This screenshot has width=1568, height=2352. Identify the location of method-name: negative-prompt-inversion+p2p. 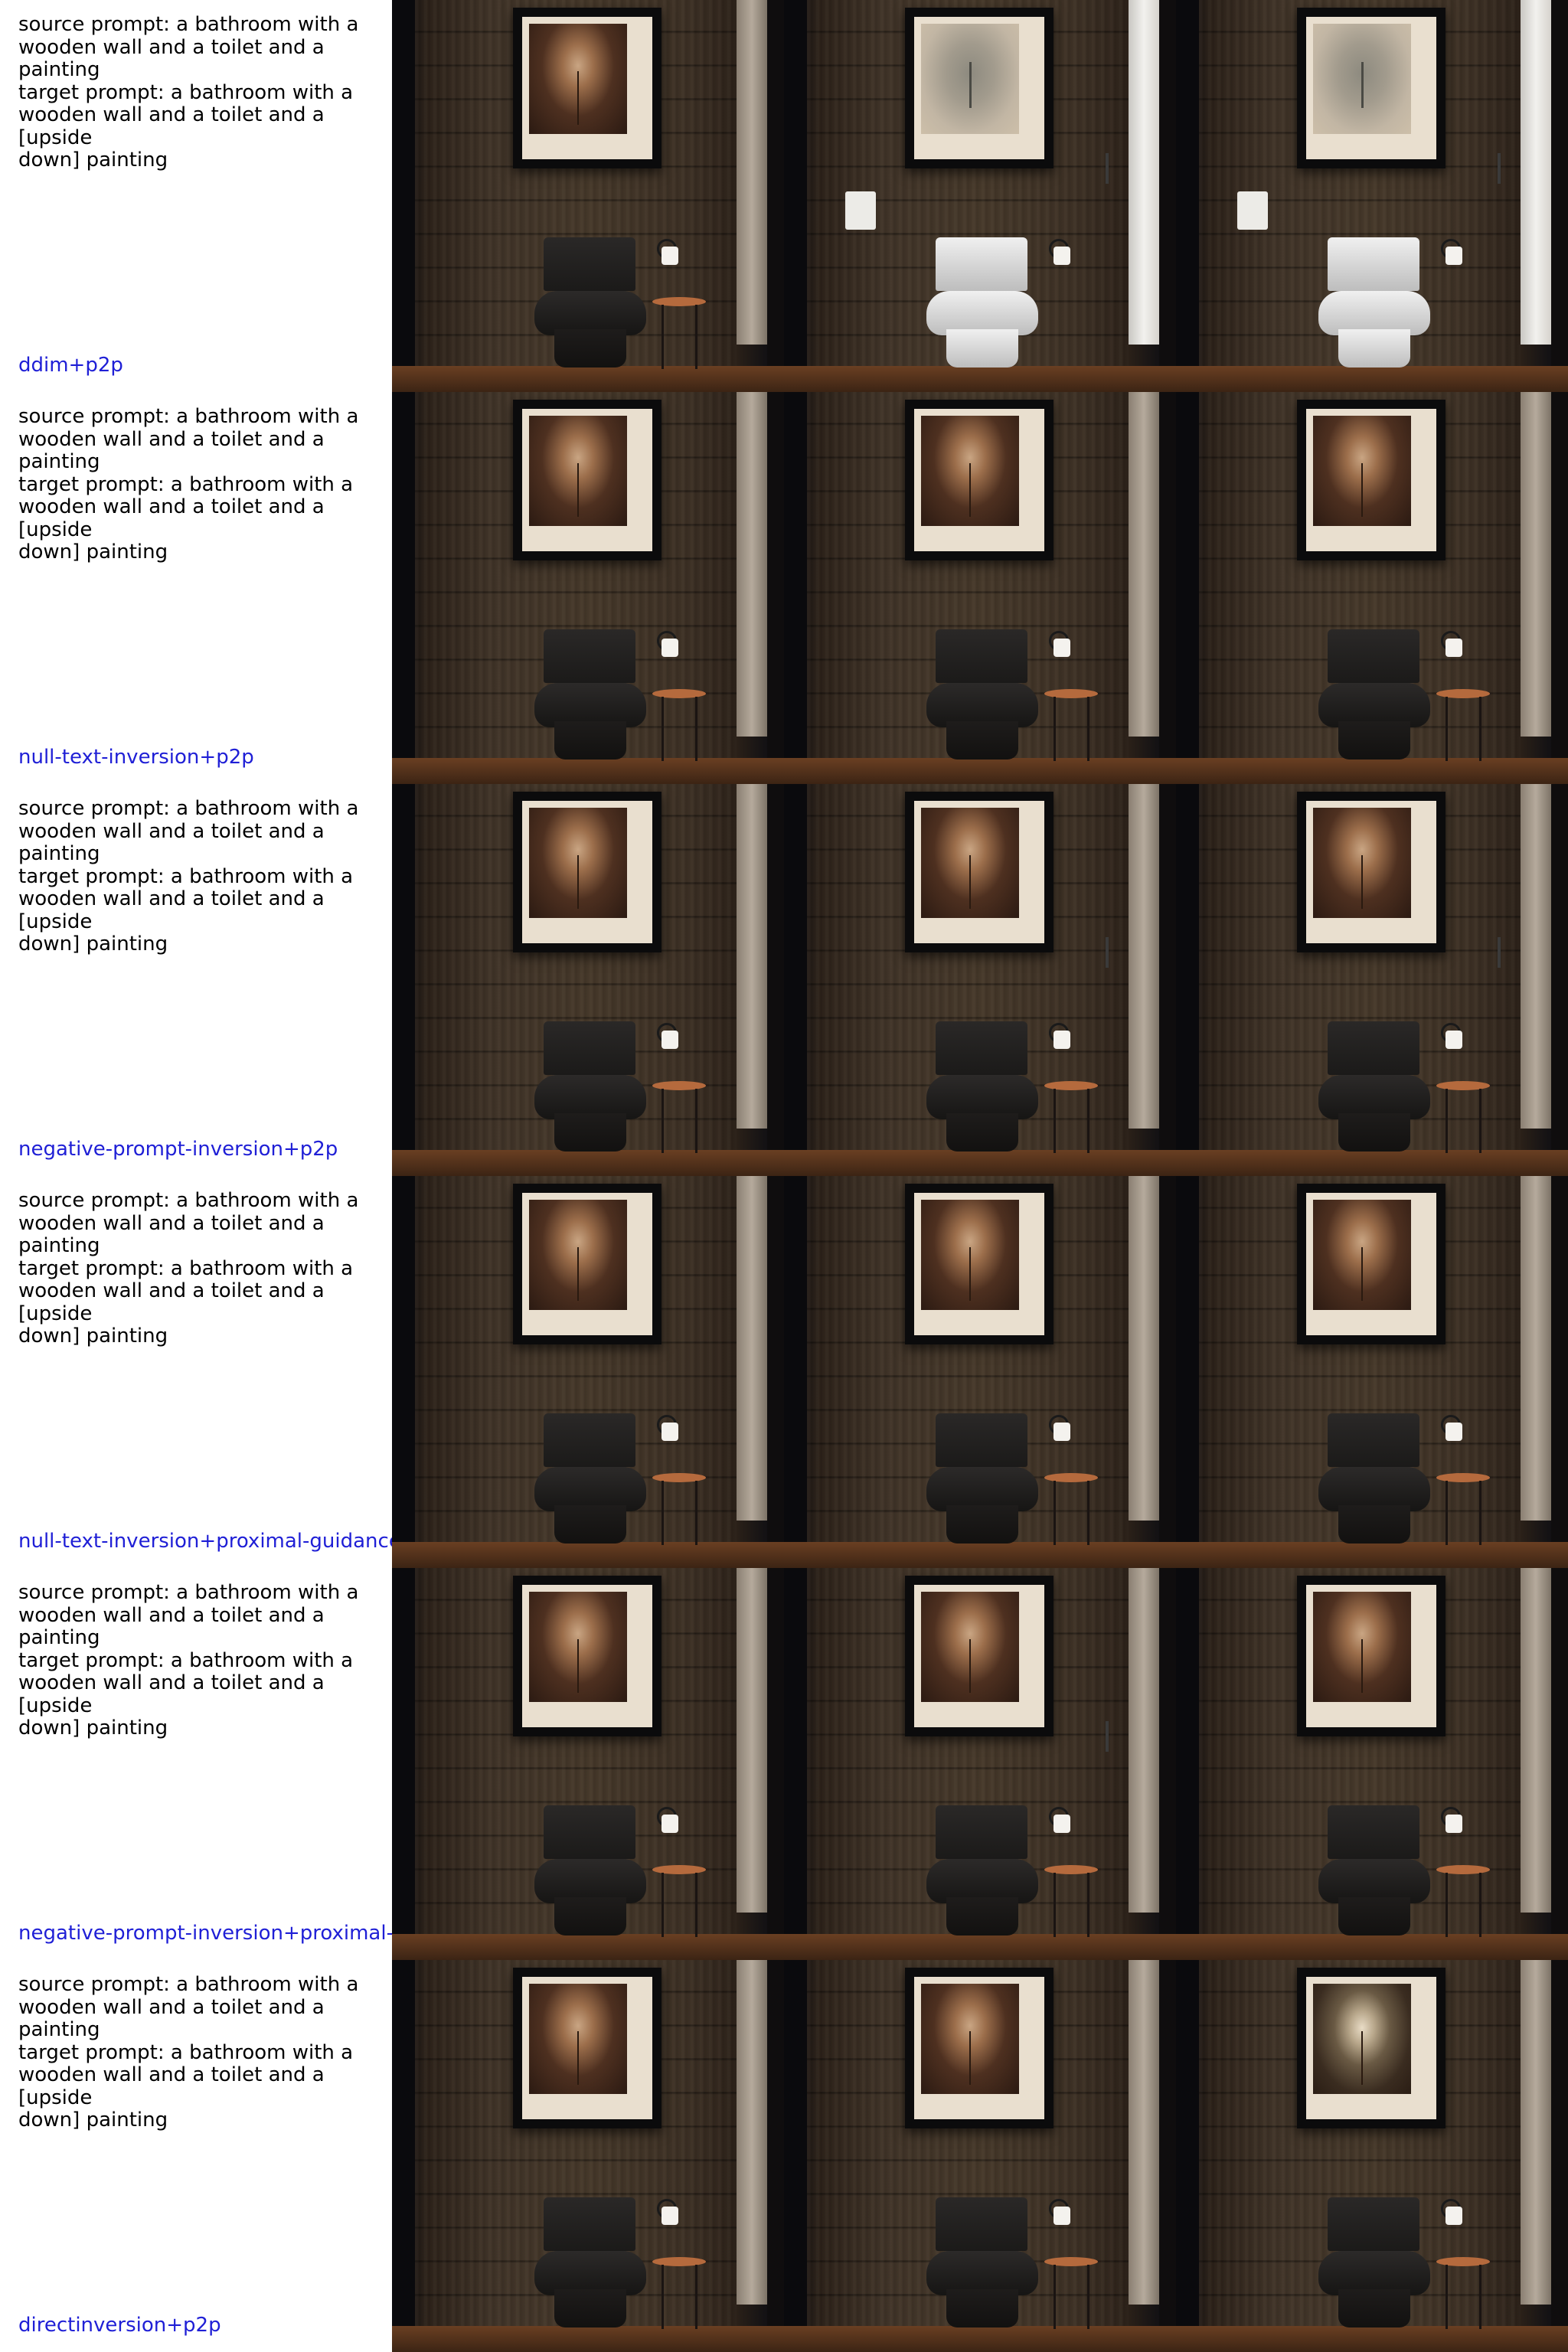
(178, 1149).